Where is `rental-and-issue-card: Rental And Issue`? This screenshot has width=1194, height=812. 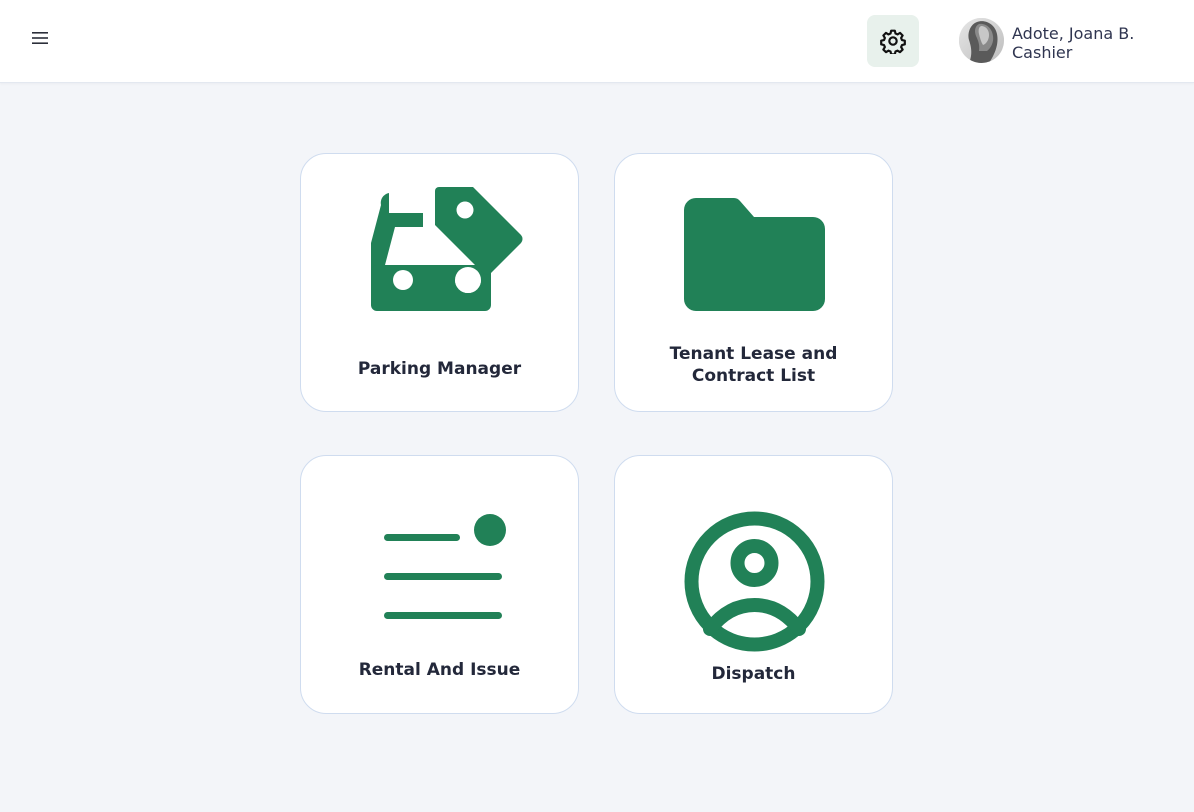 rental-and-issue-card: Rental And Issue is located at coordinates (439, 584).